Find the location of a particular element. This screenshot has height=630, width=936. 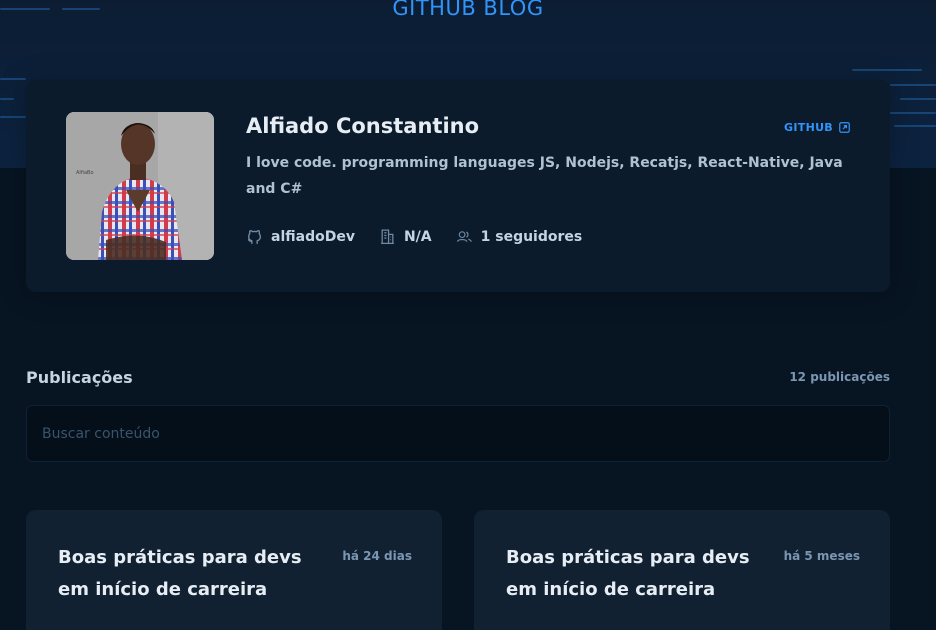

github-username: alfiadoDev is located at coordinates (313, 236).